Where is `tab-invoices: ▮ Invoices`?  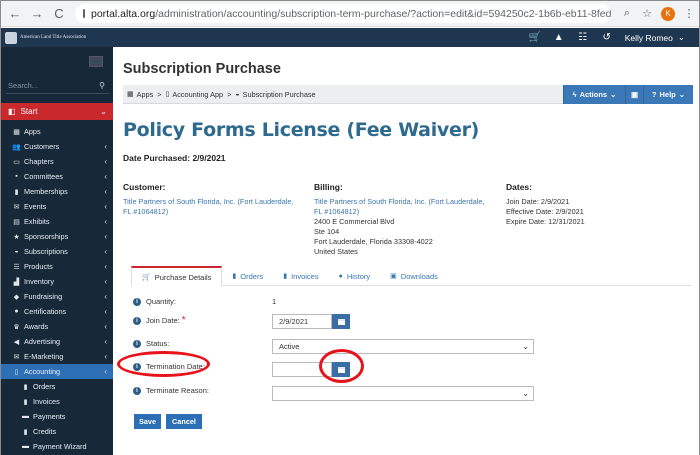 tab-invoices: ▮ Invoices is located at coordinates (300, 276).